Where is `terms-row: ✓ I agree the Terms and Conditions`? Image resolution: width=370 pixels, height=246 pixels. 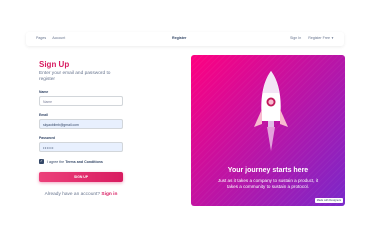
terms-row: ✓ I agree the Terms and Conditions is located at coordinates (82, 161).